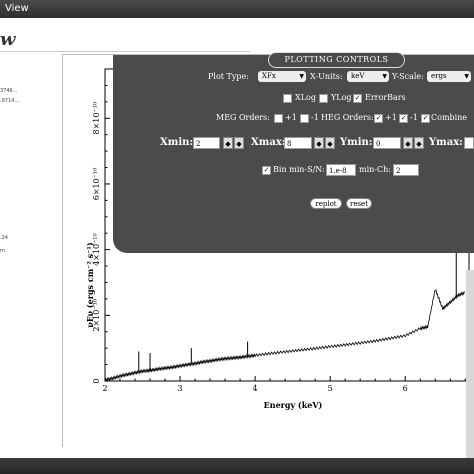 The image size is (474, 474). I want to click on errorbars-label: ErrorBars, so click(385, 97).